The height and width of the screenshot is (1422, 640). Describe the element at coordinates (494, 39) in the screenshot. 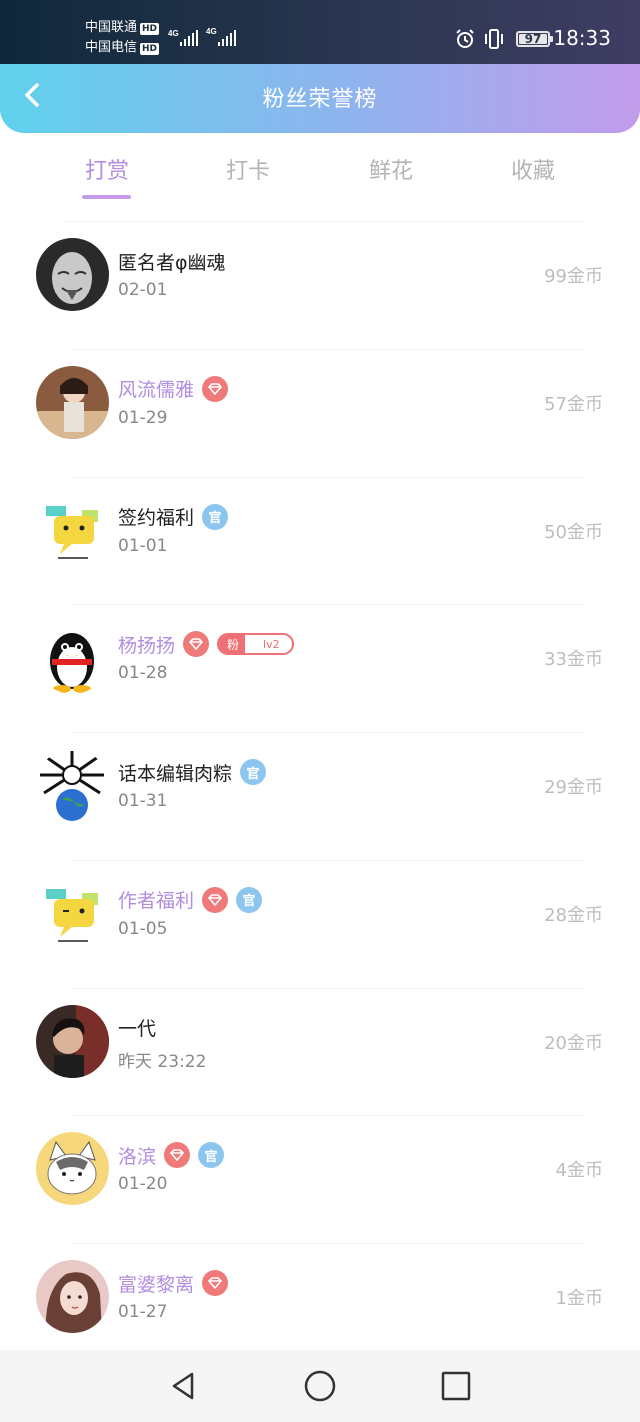

I see `vibrate-icon` at that location.